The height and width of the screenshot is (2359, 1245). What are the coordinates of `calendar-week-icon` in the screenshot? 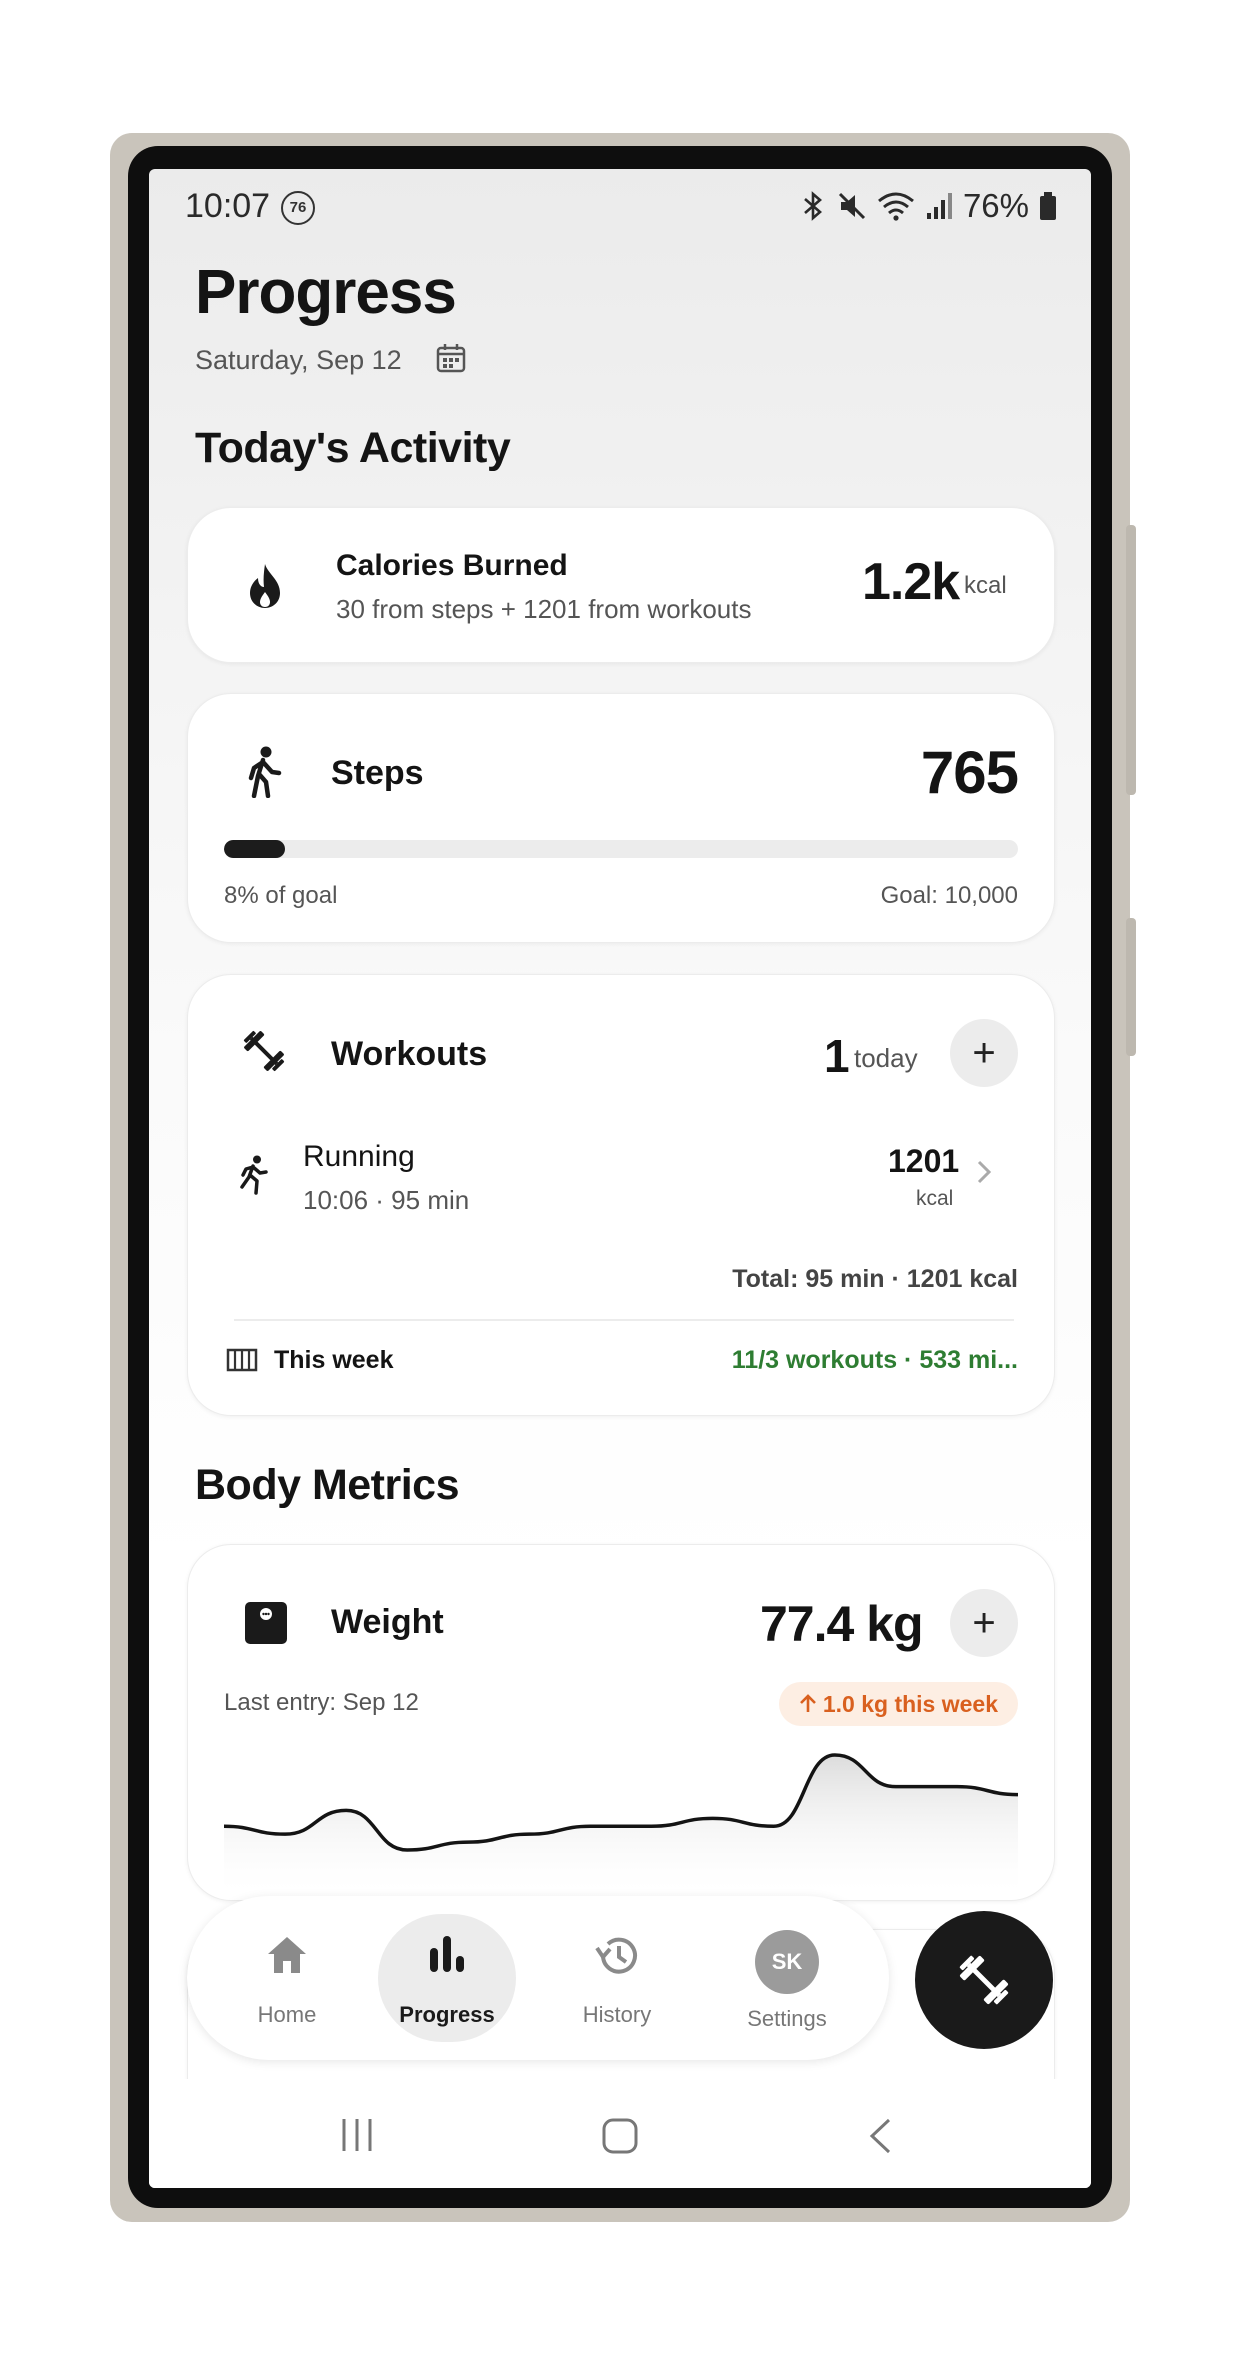 It's located at (242, 1360).